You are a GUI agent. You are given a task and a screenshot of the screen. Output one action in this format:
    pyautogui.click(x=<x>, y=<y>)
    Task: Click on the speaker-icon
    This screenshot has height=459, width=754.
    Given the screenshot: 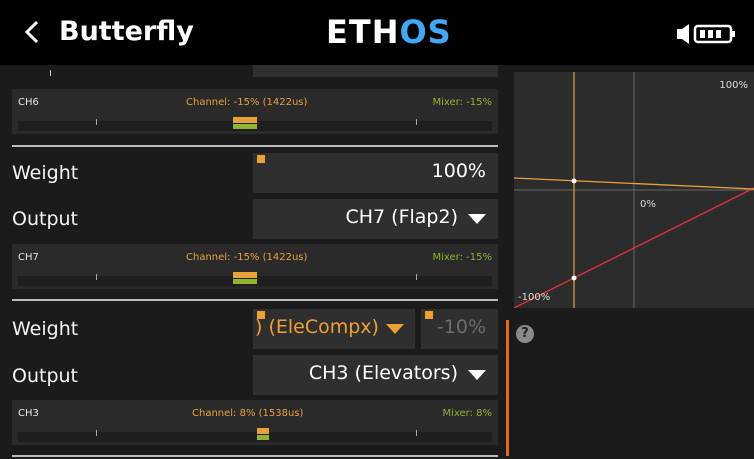 What is the action you would take?
    pyautogui.click(x=683, y=34)
    